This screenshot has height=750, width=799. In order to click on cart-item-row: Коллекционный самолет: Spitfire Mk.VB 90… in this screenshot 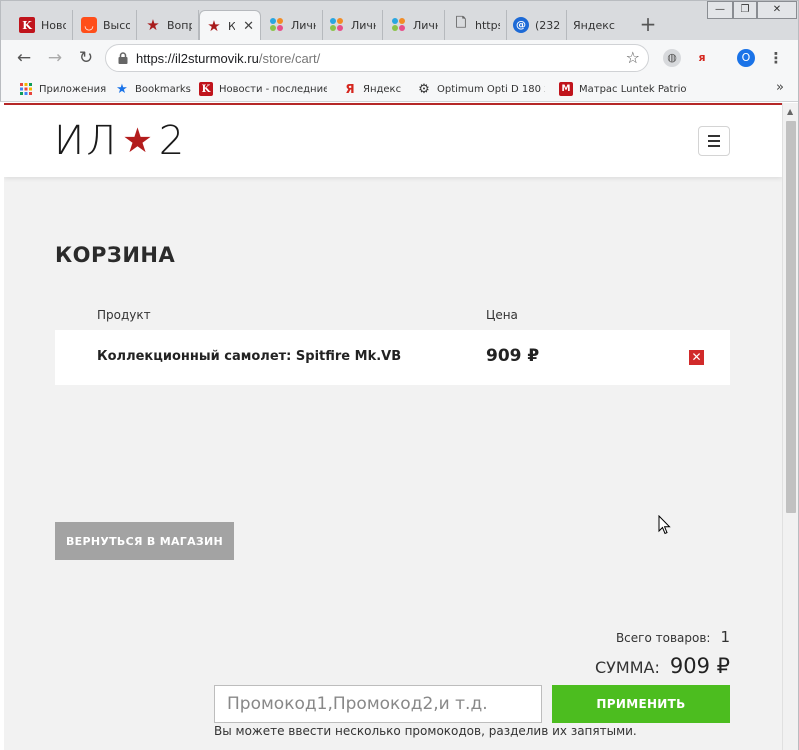, I will do `click(392, 357)`.